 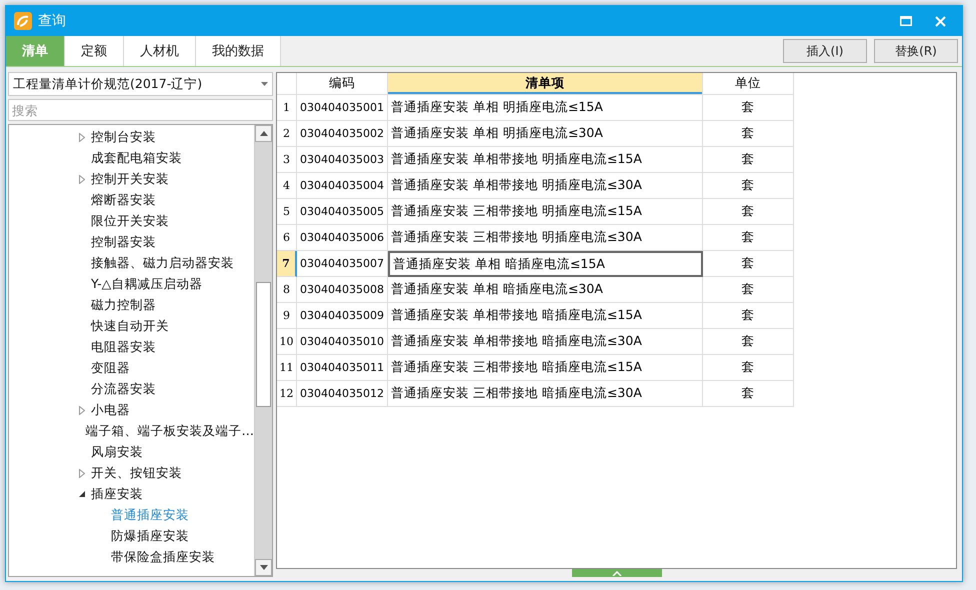 What do you see at coordinates (117, 452) in the screenshot?
I see `tree-item: 风扇安装` at bounding box center [117, 452].